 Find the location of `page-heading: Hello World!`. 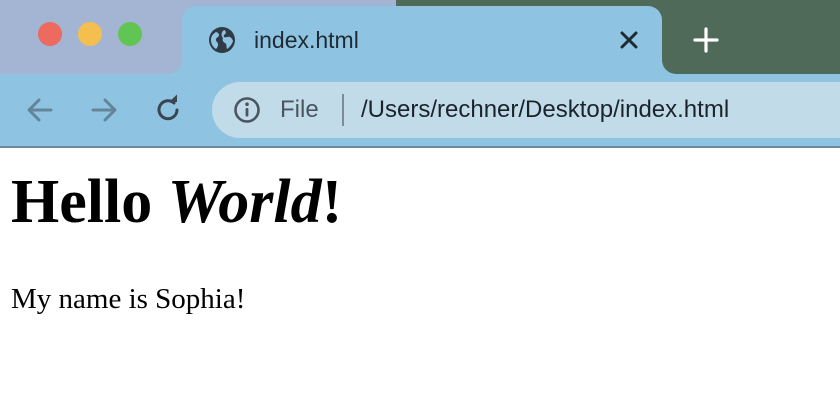

page-heading: Hello World! is located at coordinates (176, 202).